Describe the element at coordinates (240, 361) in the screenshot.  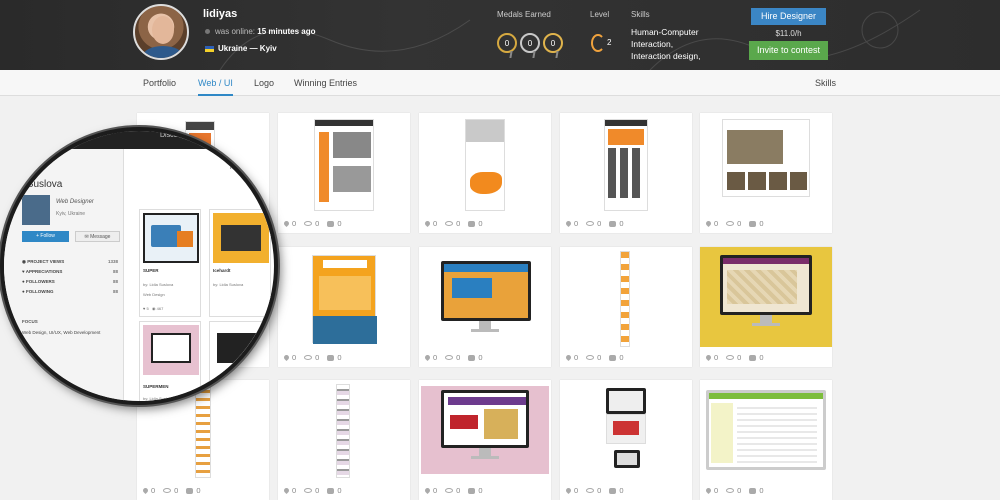
I see `mag-project-card: ЛОБ` at that location.